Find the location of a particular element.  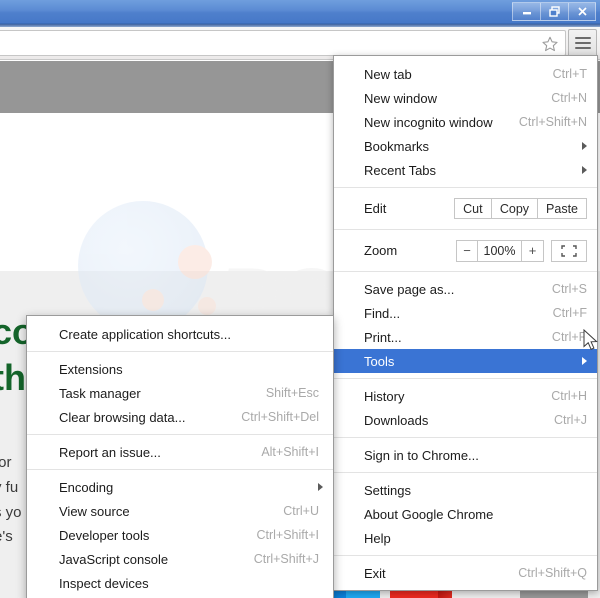

menu-item-label: Developer tools is located at coordinates (104, 535).